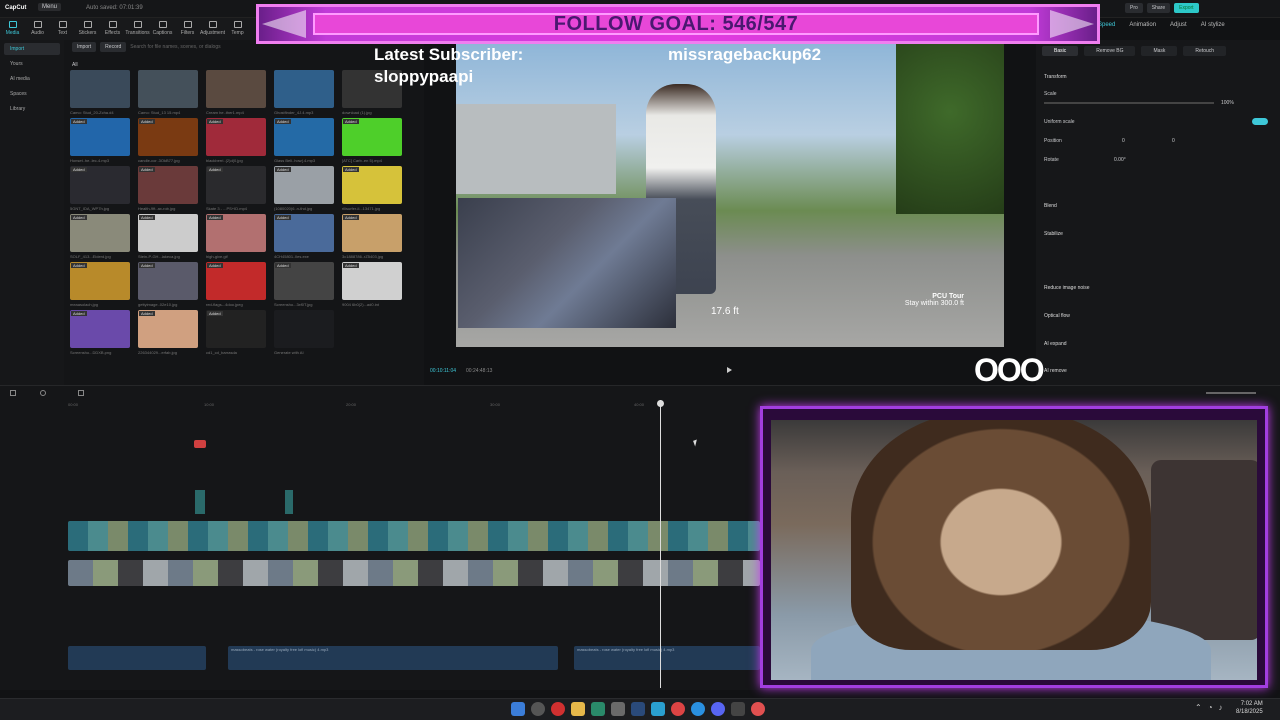 Image resolution: width=1280 pixels, height=720 pixels. Describe the element at coordinates (598, 709) in the screenshot. I see `store-icon` at that location.